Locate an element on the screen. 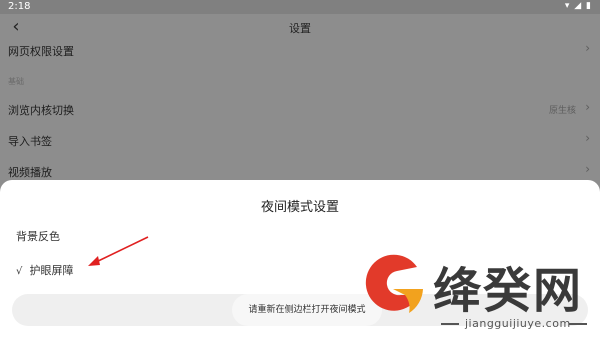 Image resolution: width=600 pixels, height=338 pixels. page-title: 设置 is located at coordinates (300, 28).